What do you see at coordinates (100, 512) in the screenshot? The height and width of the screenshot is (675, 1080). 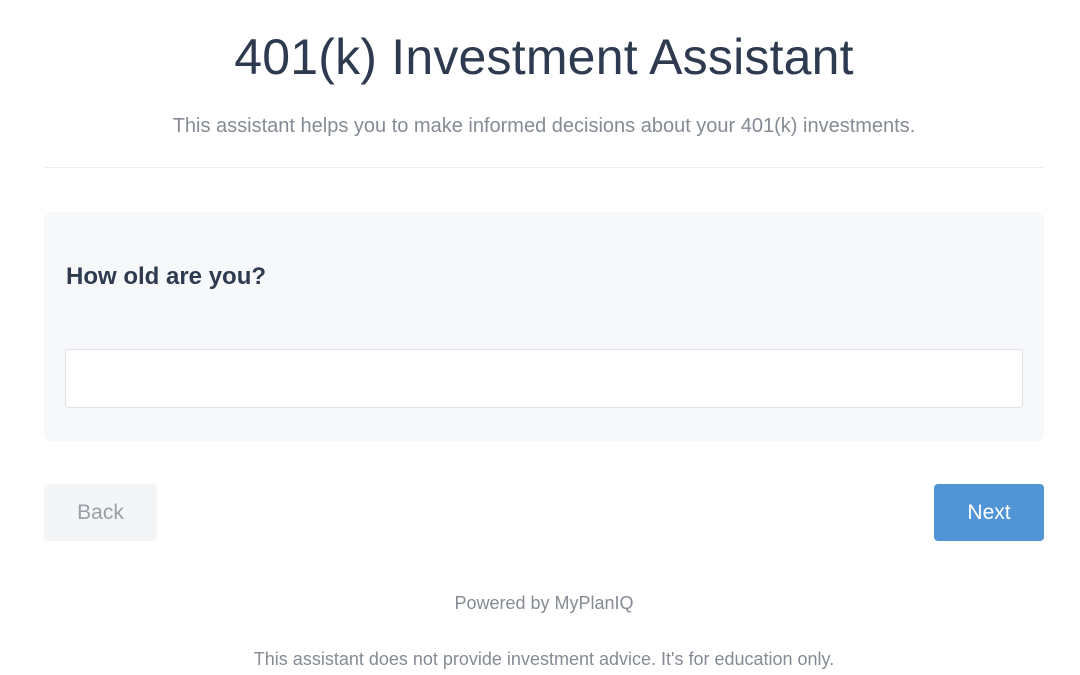 I see `back-button: Back` at bounding box center [100, 512].